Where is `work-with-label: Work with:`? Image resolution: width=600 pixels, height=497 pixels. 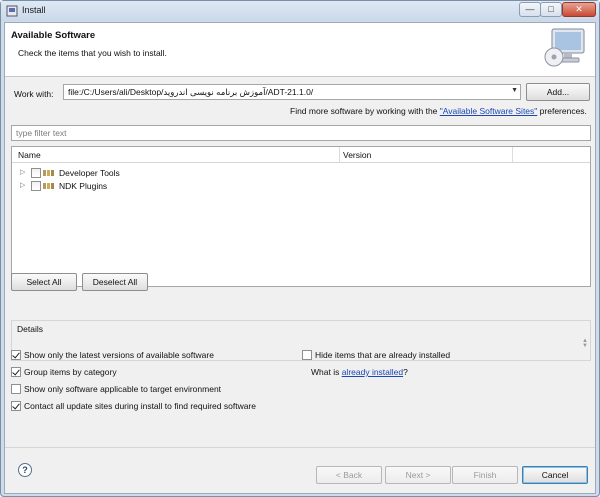
work-with-label: Work with: is located at coordinates (34, 94).